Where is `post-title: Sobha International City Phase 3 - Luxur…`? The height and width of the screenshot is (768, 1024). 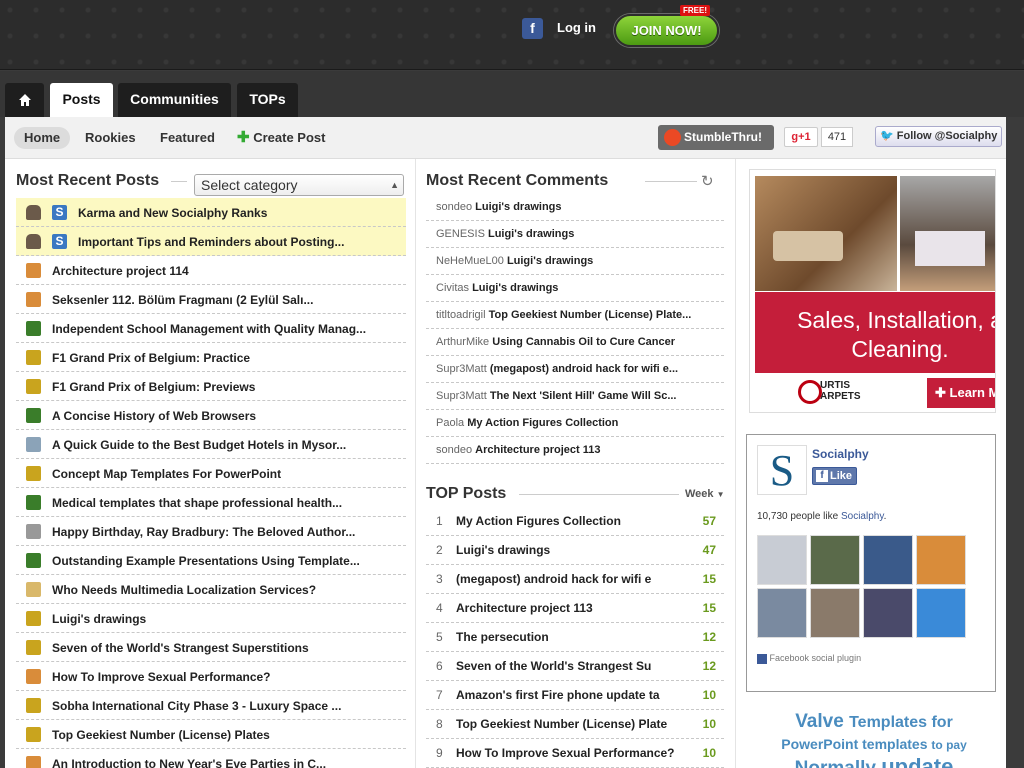 post-title: Sobha International City Phase 3 - Luxur… is located at coordinates (196, 706).